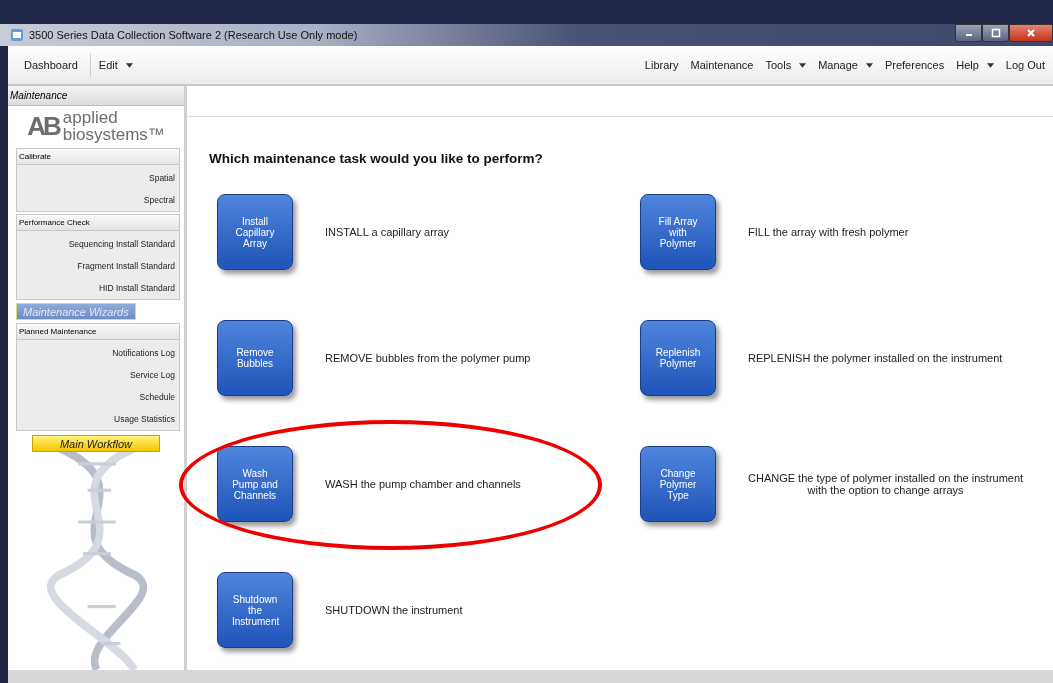 The width and height of the screenshot is (1053, 683). What do you see at coordinates (98, 157) in the screenshot?
I see `group-header: Calibrate` at bounding box center [98, 157].